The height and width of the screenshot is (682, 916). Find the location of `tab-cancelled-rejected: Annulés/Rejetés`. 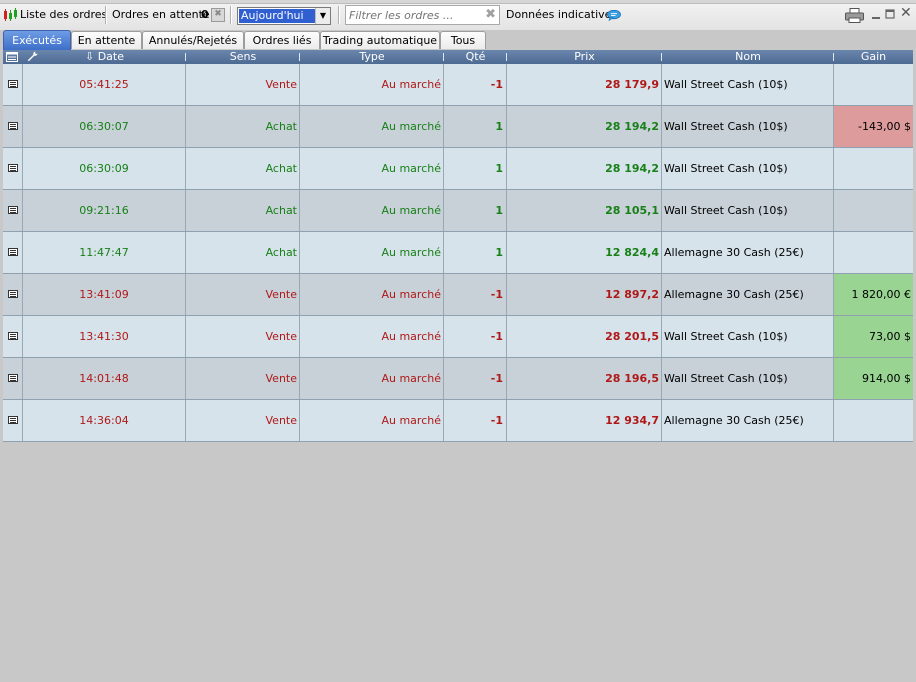

tab-cancelled-rejected: Annulés/Rejetés is located at coordinates (193, 40).